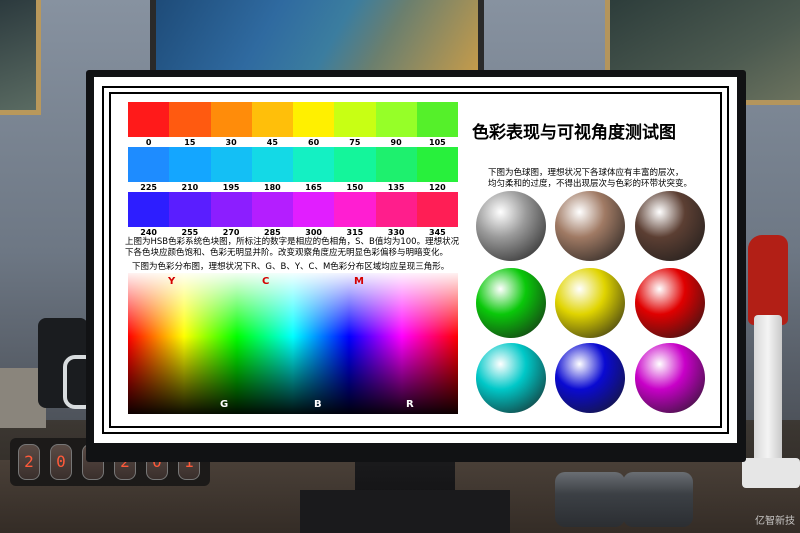 The width and height of the screenshot is (800, 533). Describe the element at coordinates (272, 187) in the screenshot. I see `hue-angle-label: 180` at that location.